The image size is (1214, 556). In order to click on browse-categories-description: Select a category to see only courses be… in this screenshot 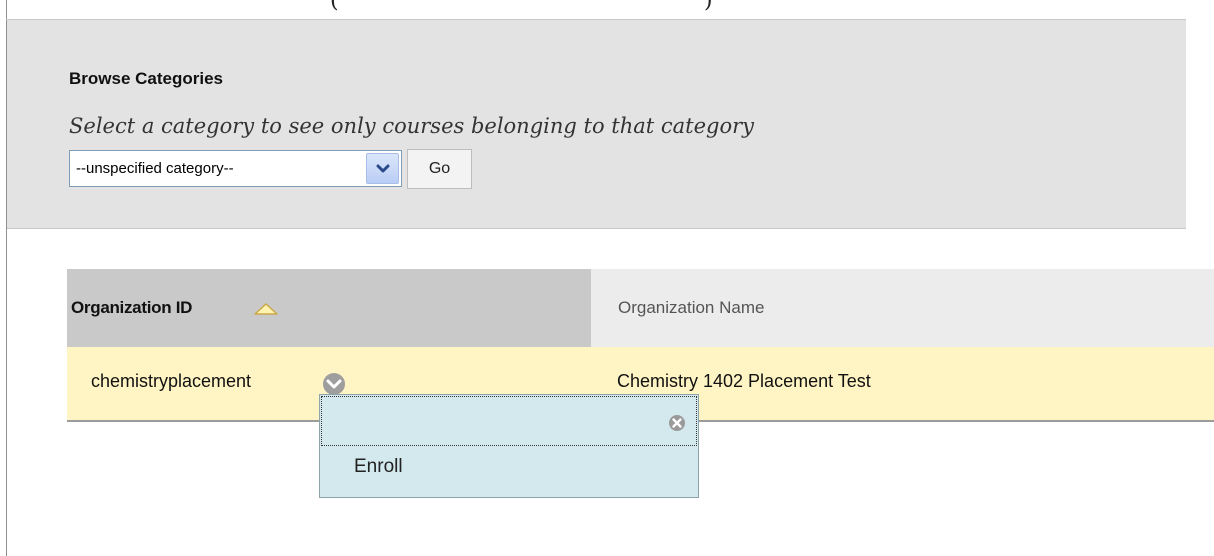, I will do `click(412, 126)`.